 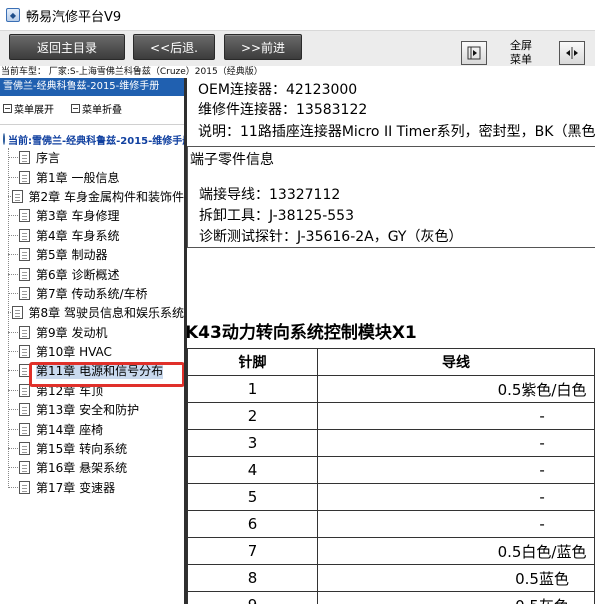 I want to click on tree-item: 第11章 电源和信号分布, so click(x=92, y=370).